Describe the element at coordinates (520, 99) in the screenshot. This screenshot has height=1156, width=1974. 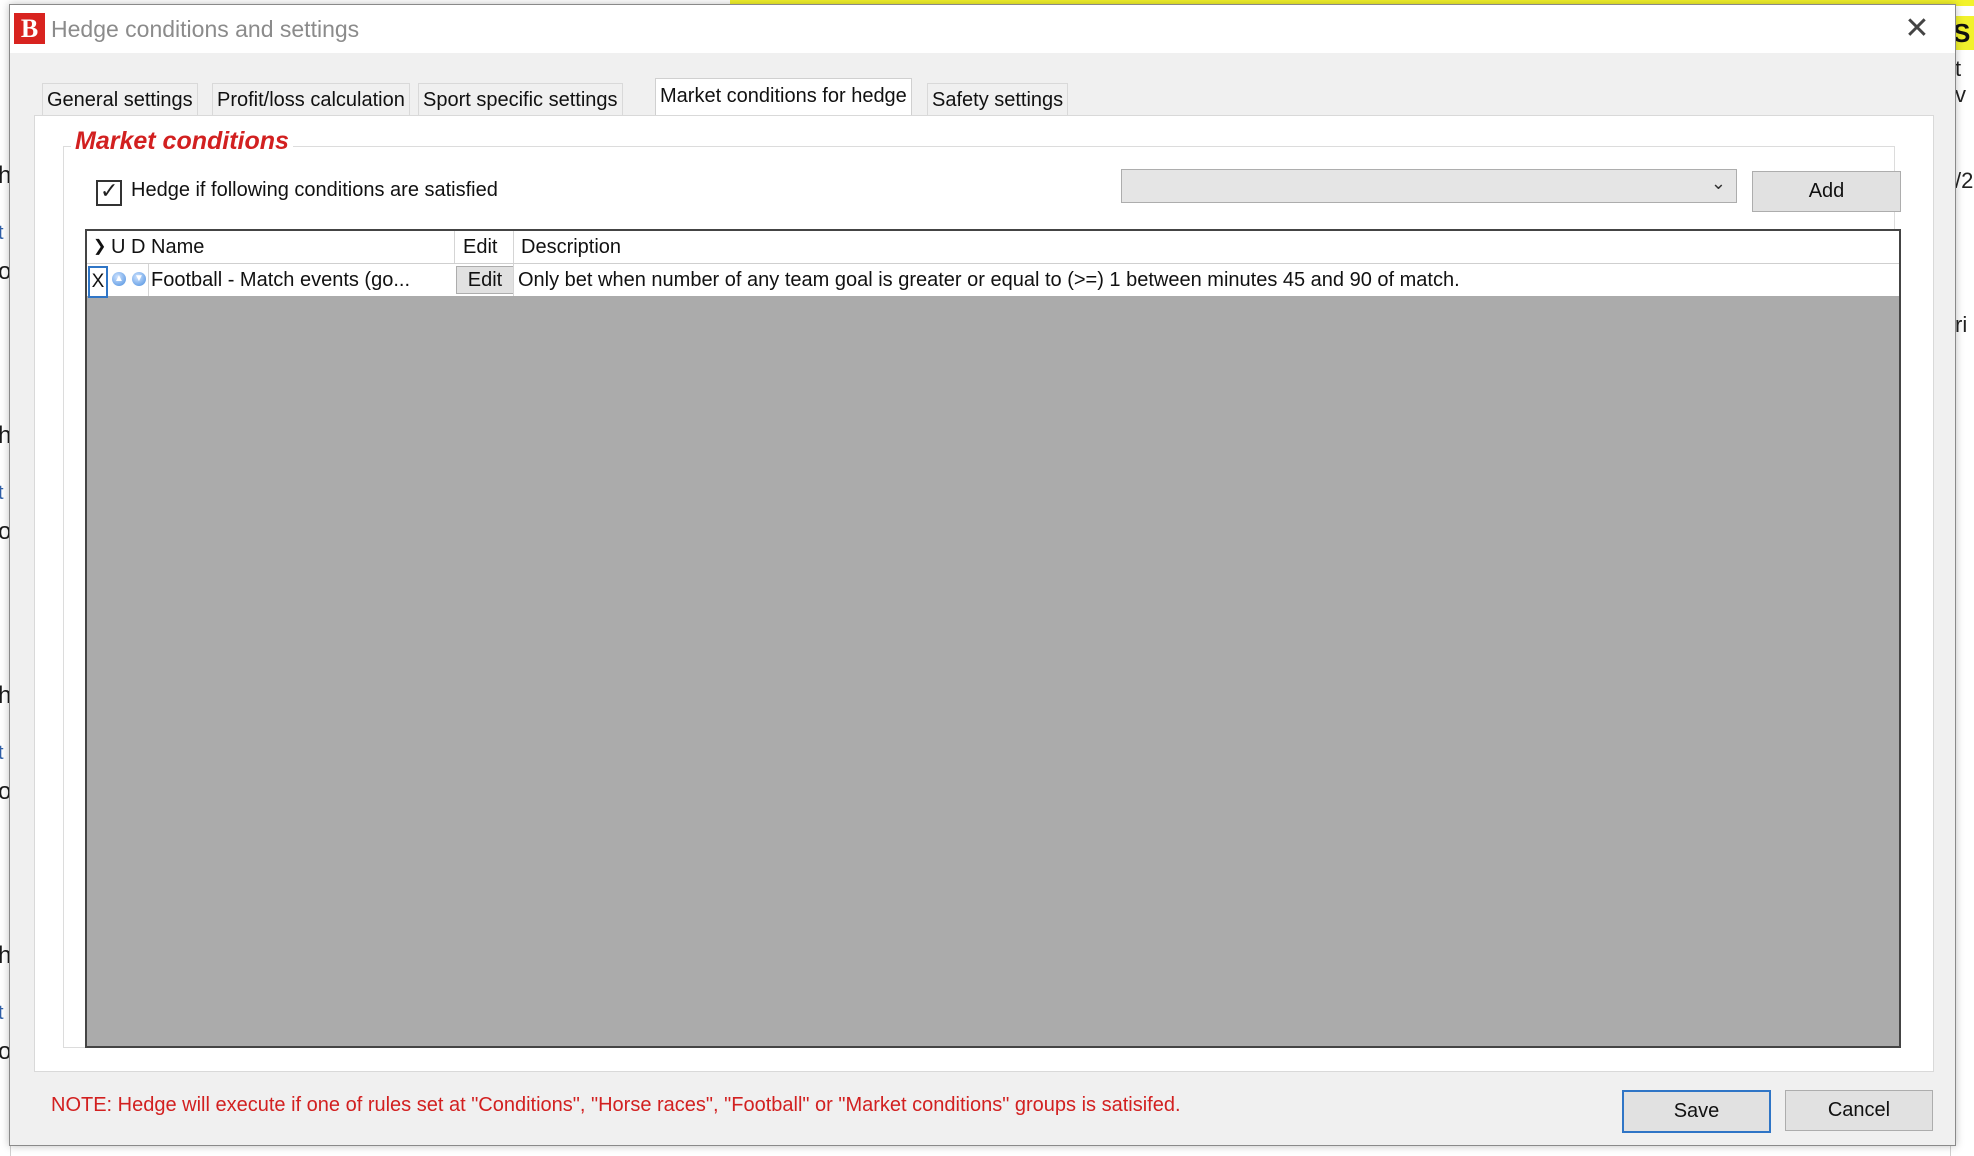
I see `tab-sport-specific-settings: Sport specific settings` at that location.